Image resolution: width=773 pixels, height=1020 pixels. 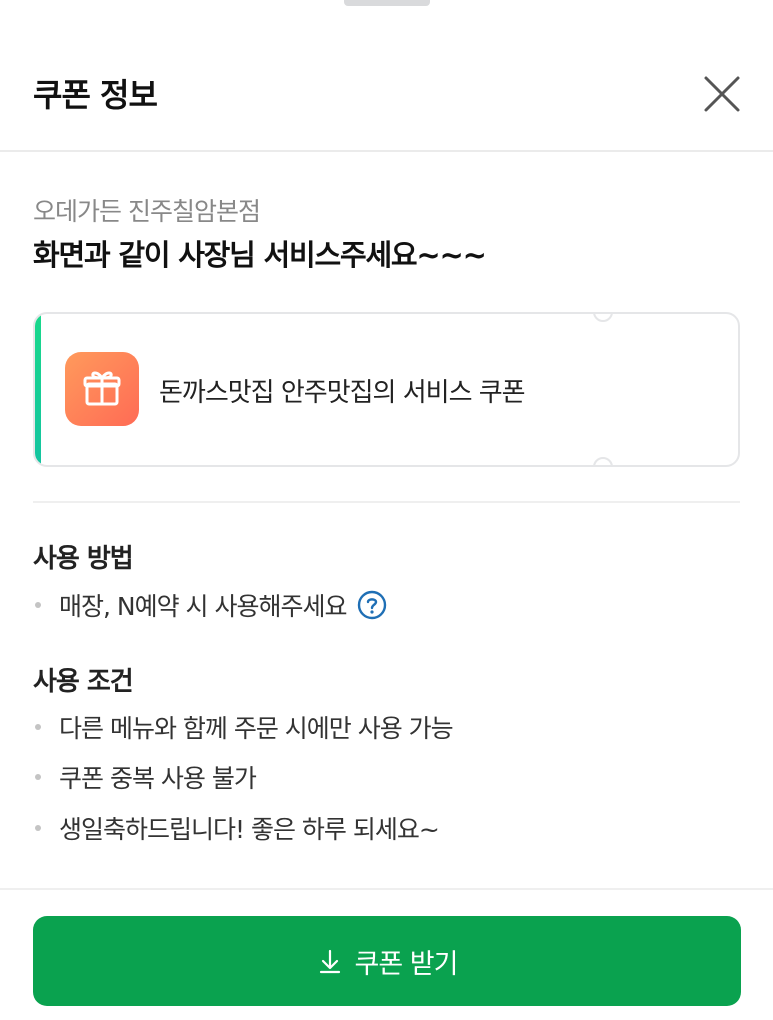 What do you see at coordinates (203, 606) in the screenshot?
I see `usage-method-item: 매장, N예약 시 사용해주세요` at bounding box center [203, 606].